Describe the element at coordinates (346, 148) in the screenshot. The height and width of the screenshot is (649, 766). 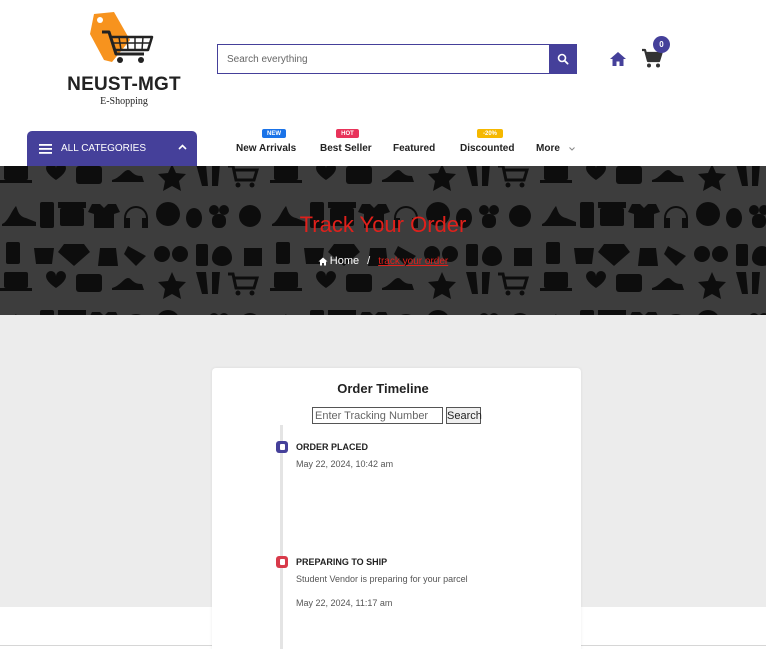
I see `nav-best-seller: Best Seller` at that location.